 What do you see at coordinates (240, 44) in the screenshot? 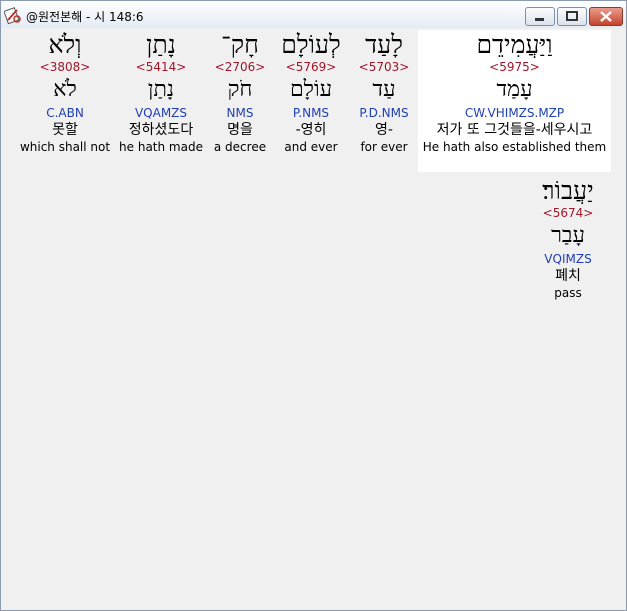
I see `hebrew-word: חָק־` at bounding box center [240, 44].